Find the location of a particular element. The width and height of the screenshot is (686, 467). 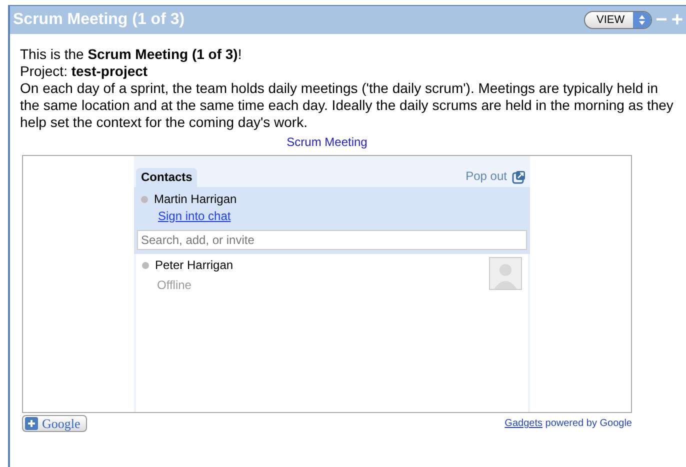

intro-text: This is the Scrum Meeting (1 of 3)! is located at coordinates (131, 54).